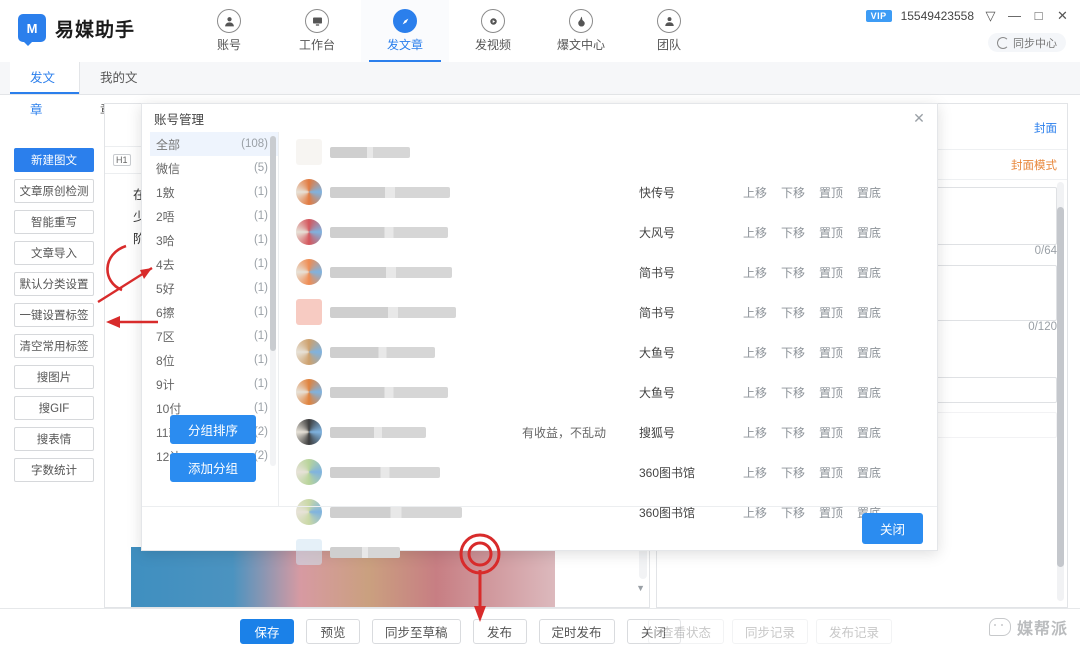 The image size is (1080, 655). What do you see at coordinates (937, 16) in the screenshot?
I see `account-phone: 15549423558` at bounding box center [937, 16].